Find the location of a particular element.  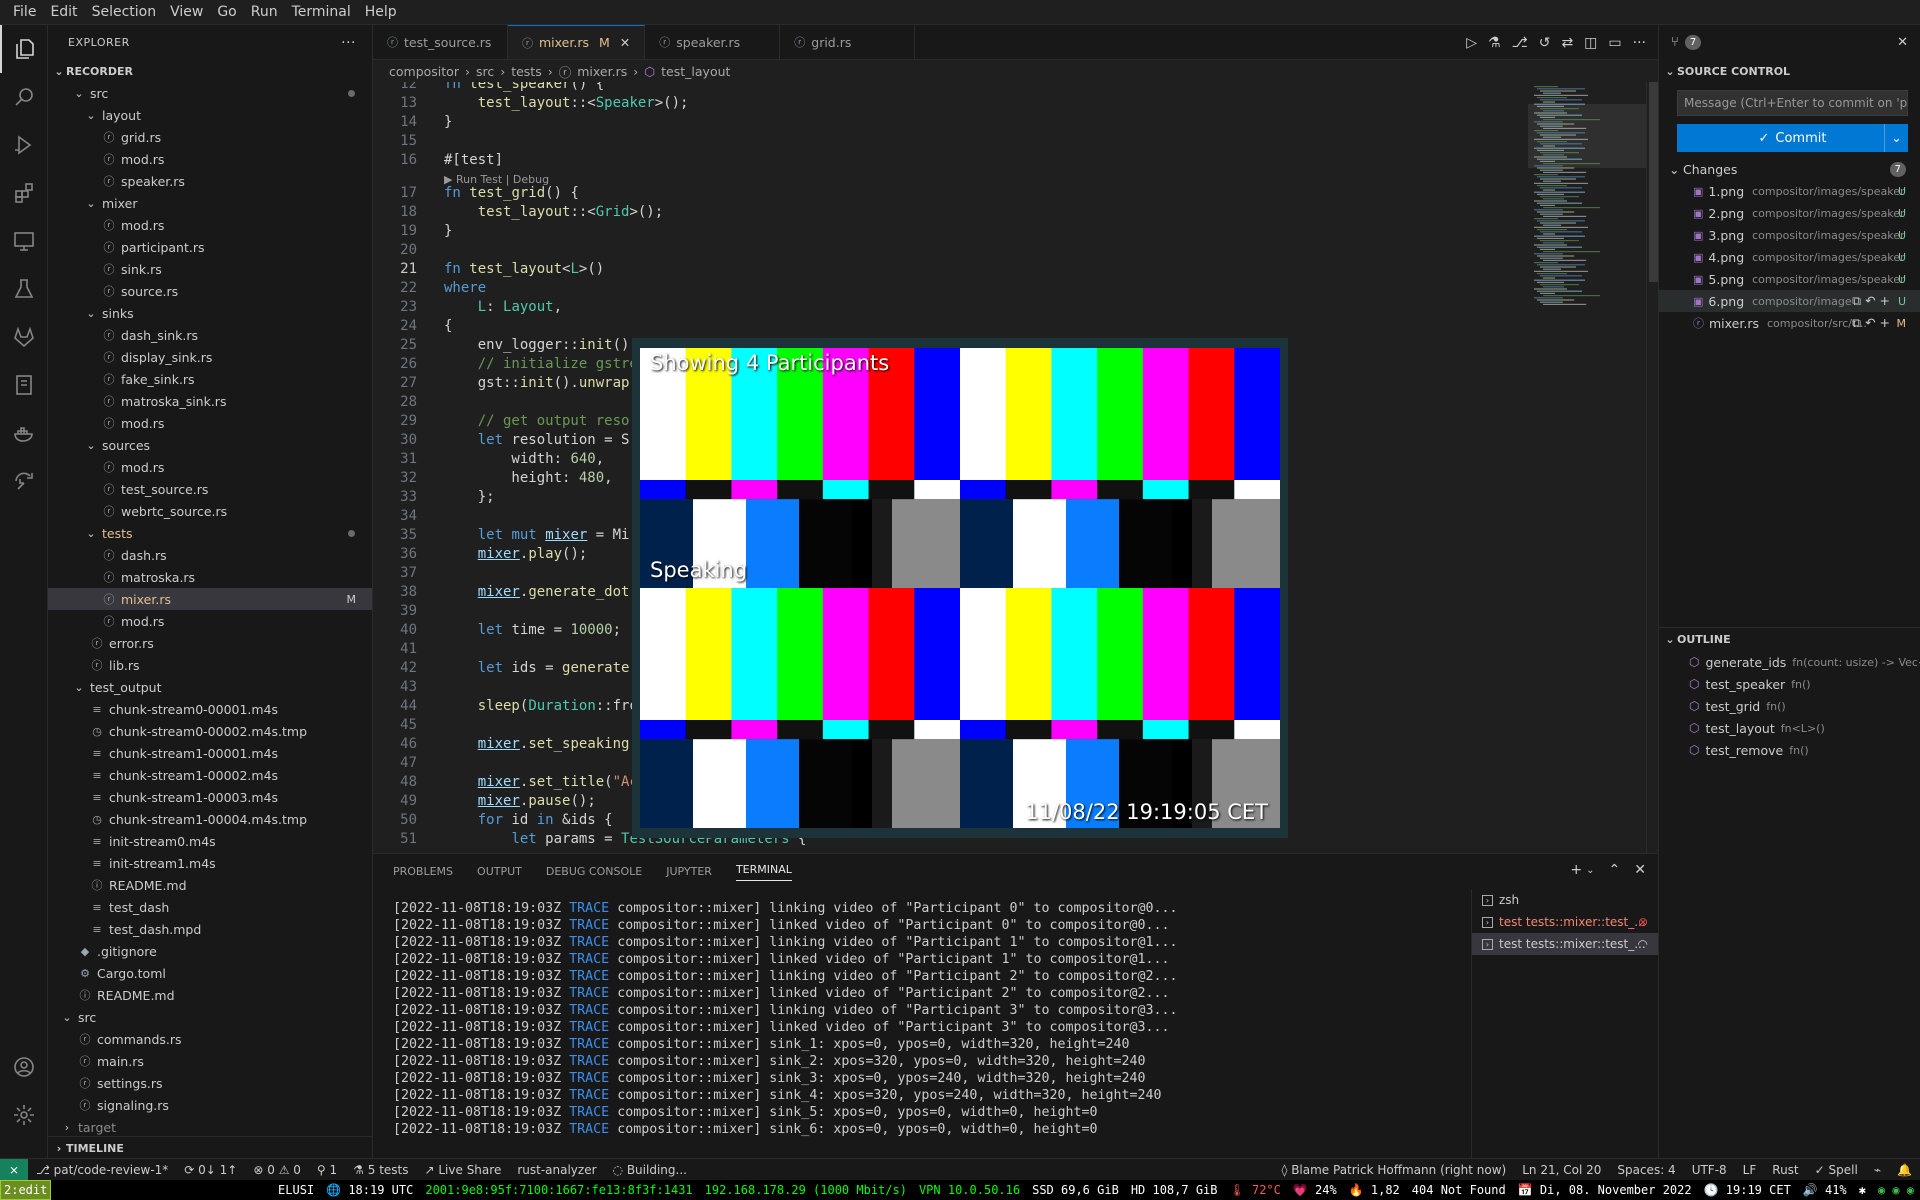

tree-file: ⓡ dash_sink.rs is located at coordinates (210, 335).